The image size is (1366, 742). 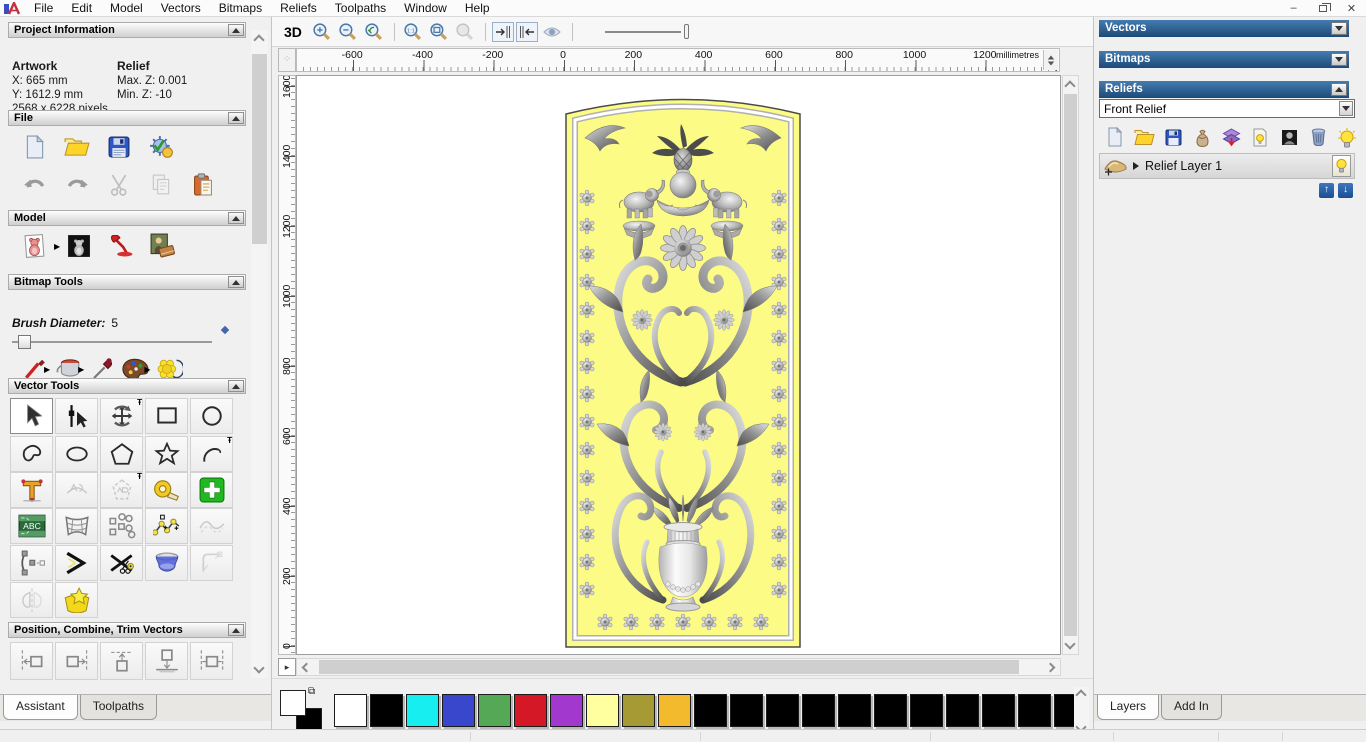 I want to click on scroll-left-icon, so click(x=306, y=667).